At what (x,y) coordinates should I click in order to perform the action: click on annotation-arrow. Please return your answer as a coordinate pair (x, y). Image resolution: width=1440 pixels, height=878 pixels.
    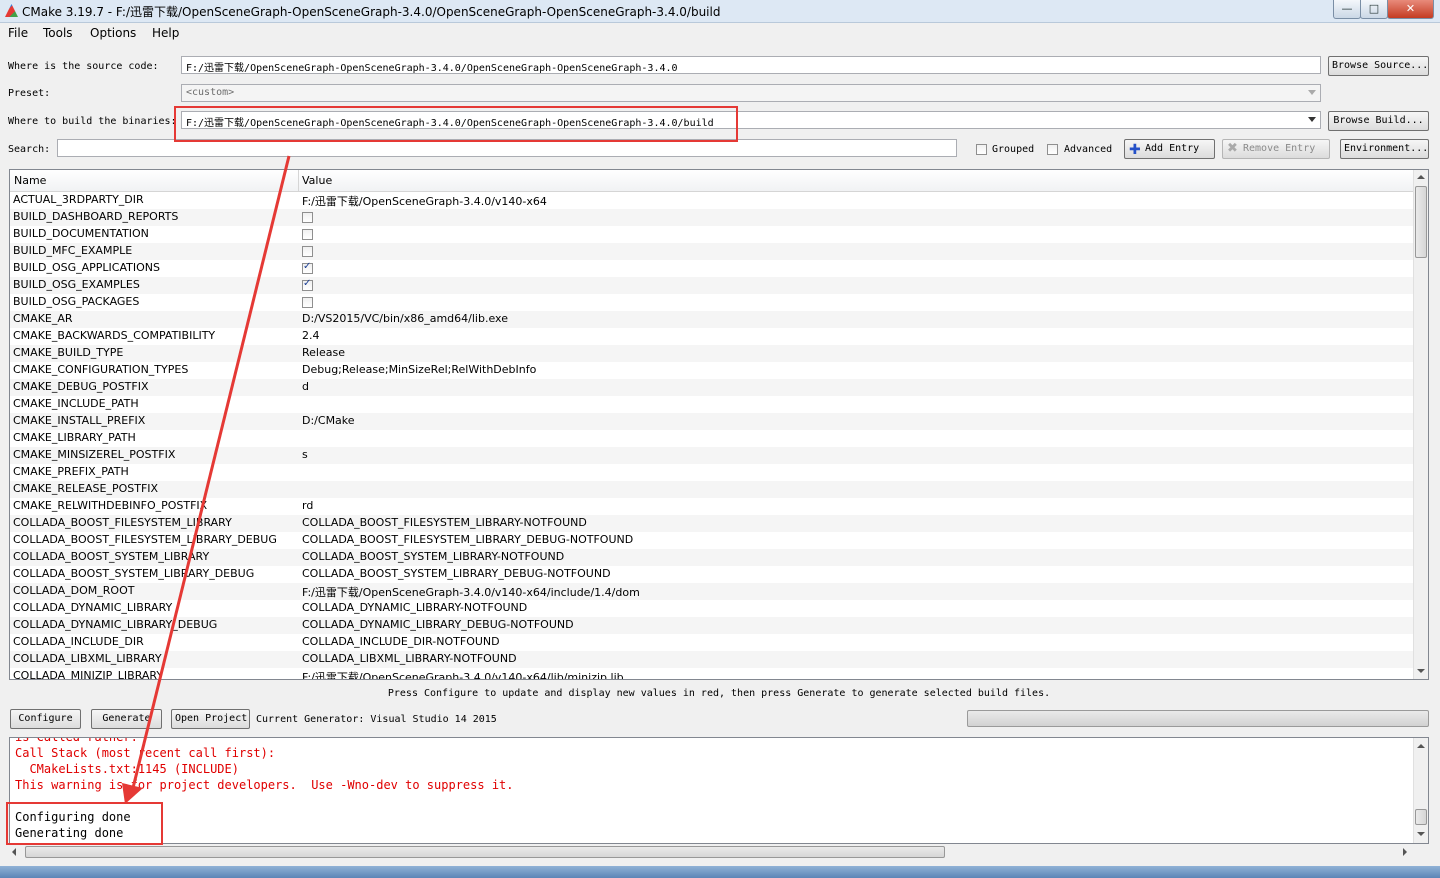
    Looking at the image, I should click on (206, 479).